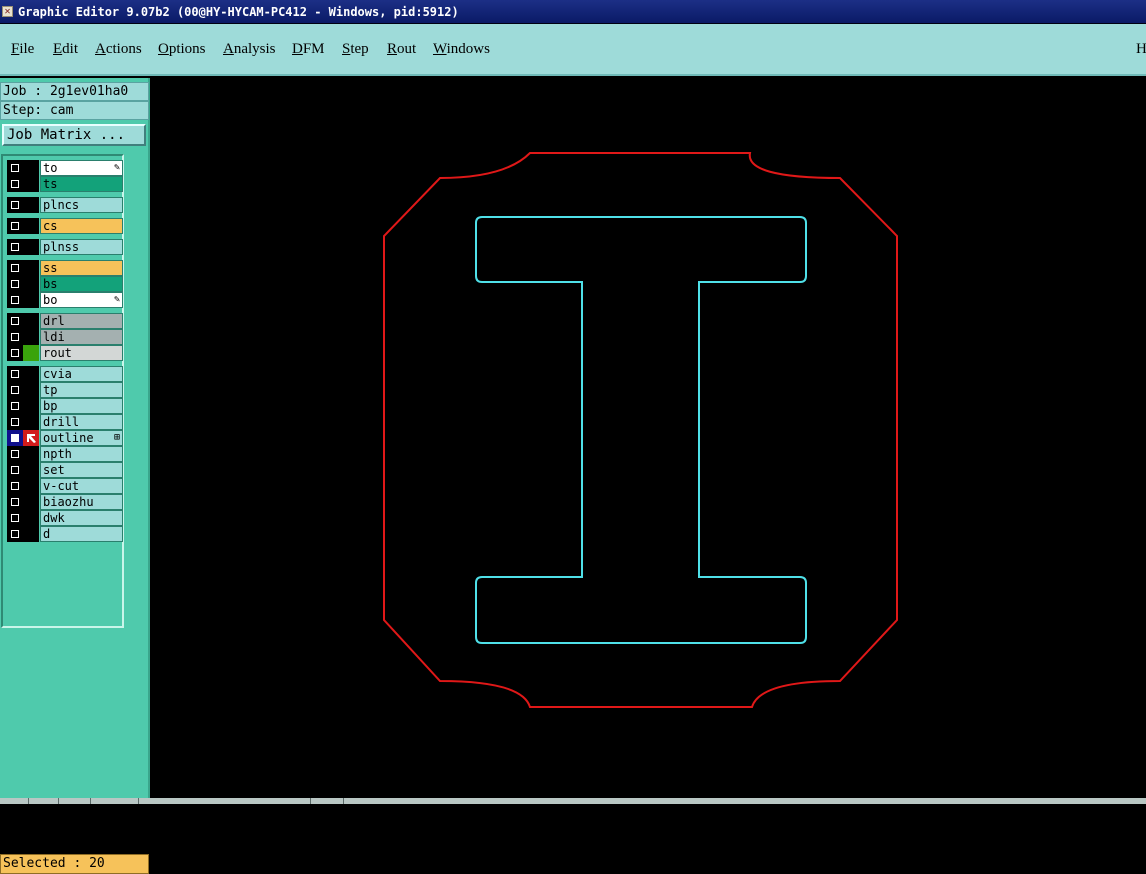 This screenshot has width=1146, height=874. I want to click on layer-row-biaozhu: biaozhu, so click(64, 502).